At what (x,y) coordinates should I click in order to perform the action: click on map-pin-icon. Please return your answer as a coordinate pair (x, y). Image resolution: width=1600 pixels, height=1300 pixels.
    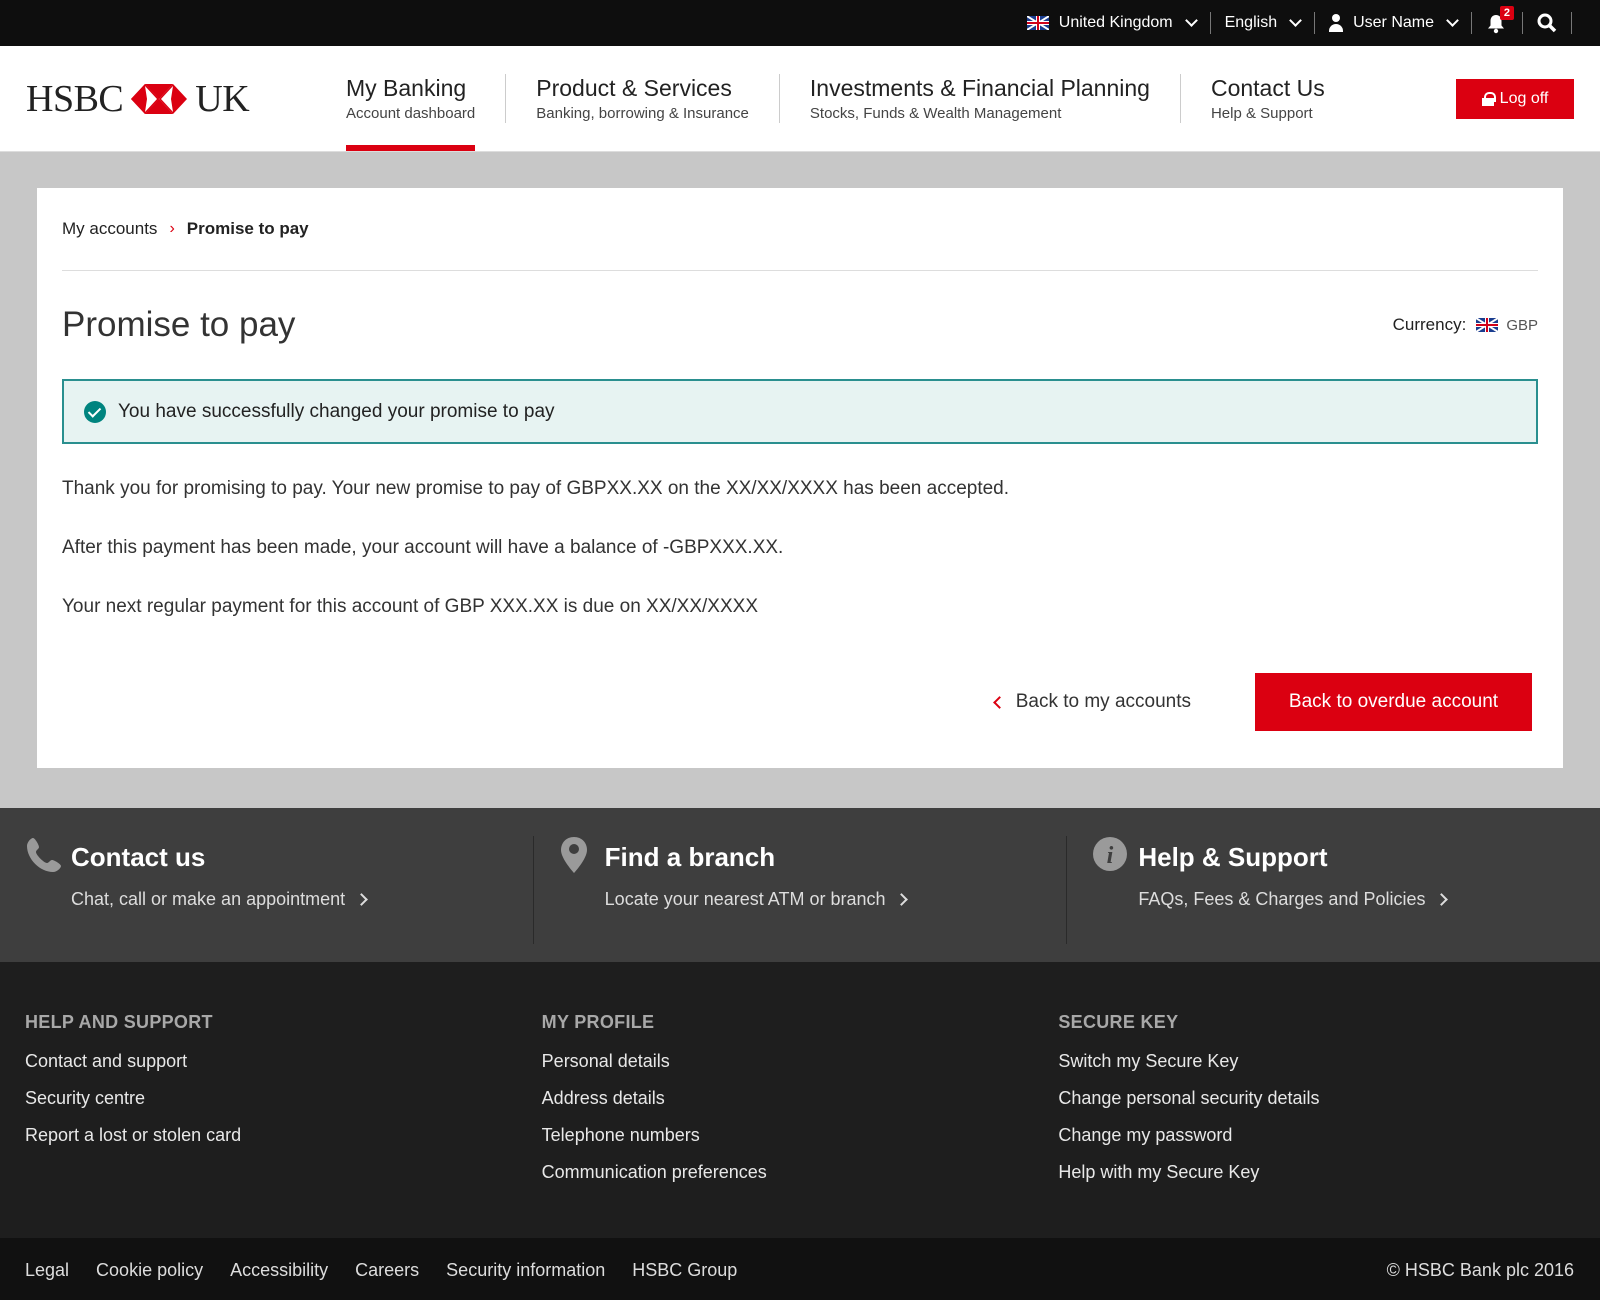
    Looking at the image, I should click on (581, 856).